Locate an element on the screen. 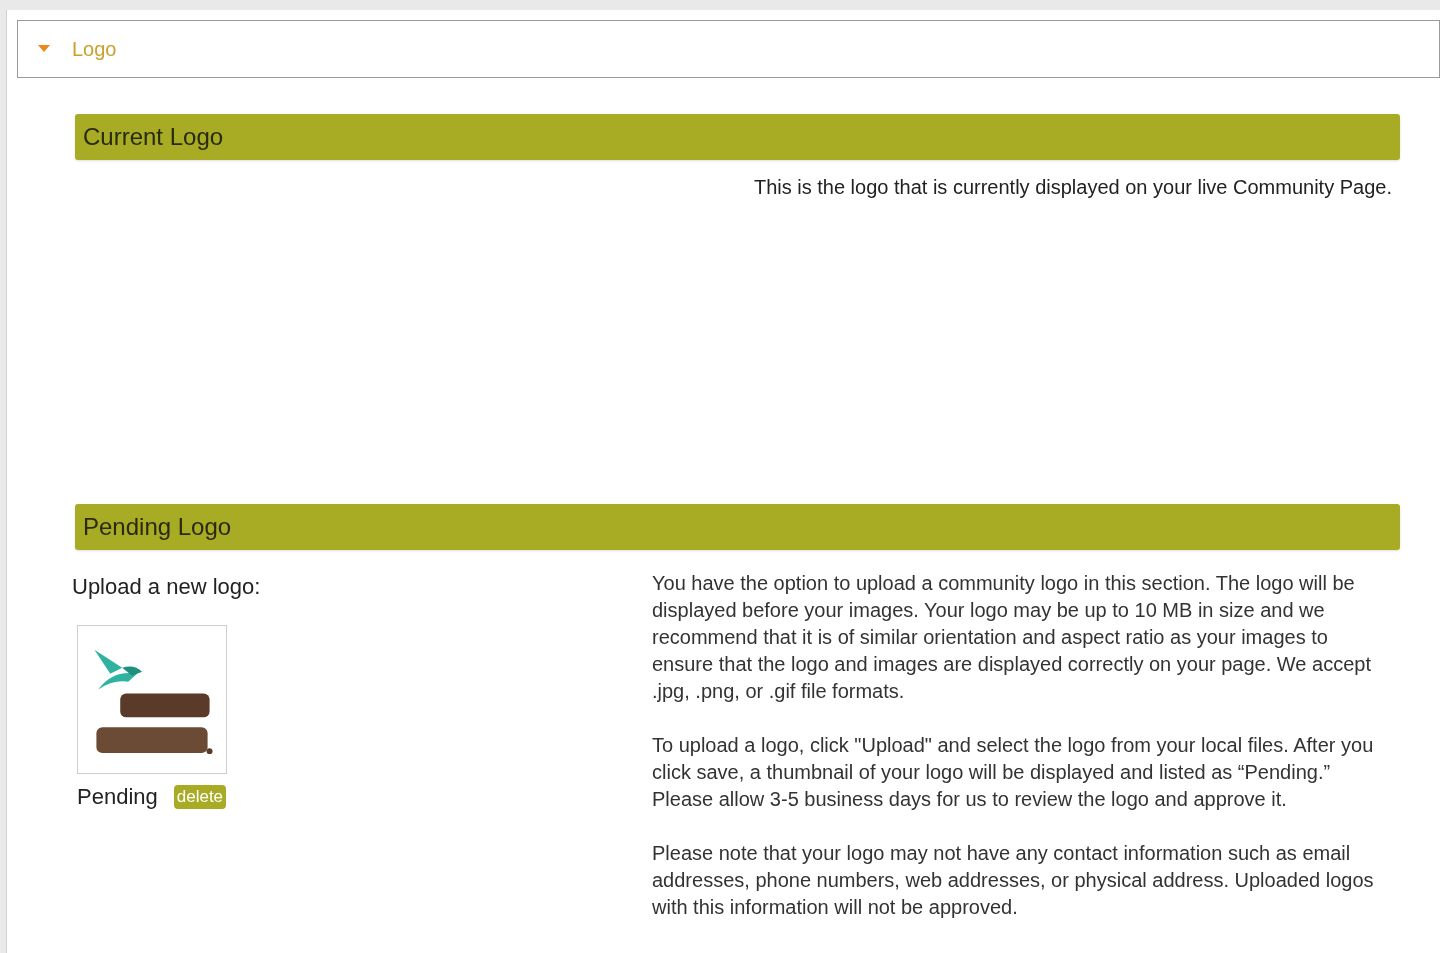  info-paragraph: Please note that your logo may not have any contact information such as email addresses, phone numbers, web addresses, or physical address. Uploaded logos with this information will not be approved. is located at coordinates (1013, 880).